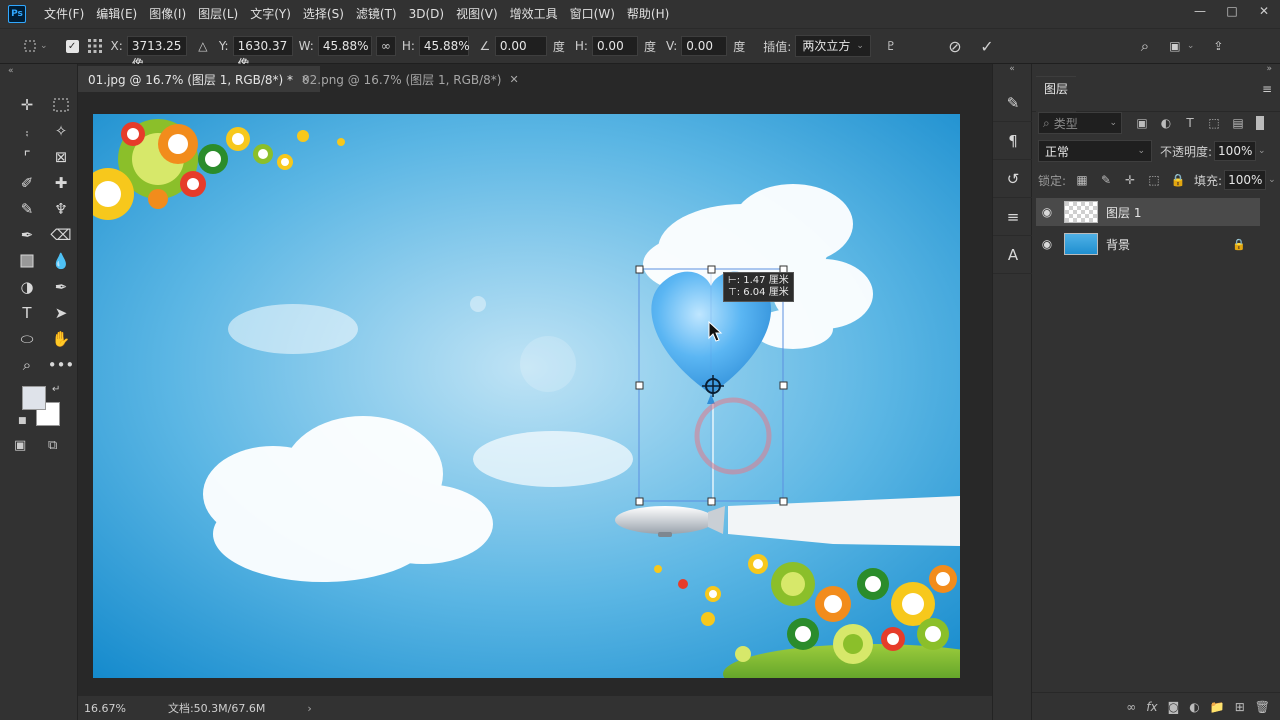 This screenshot has height=720, width=1280. What do you see at coordinates (61, 313) in the screenshot?
I see `path-select-icon: ➤` at bounding box center [61, 313].